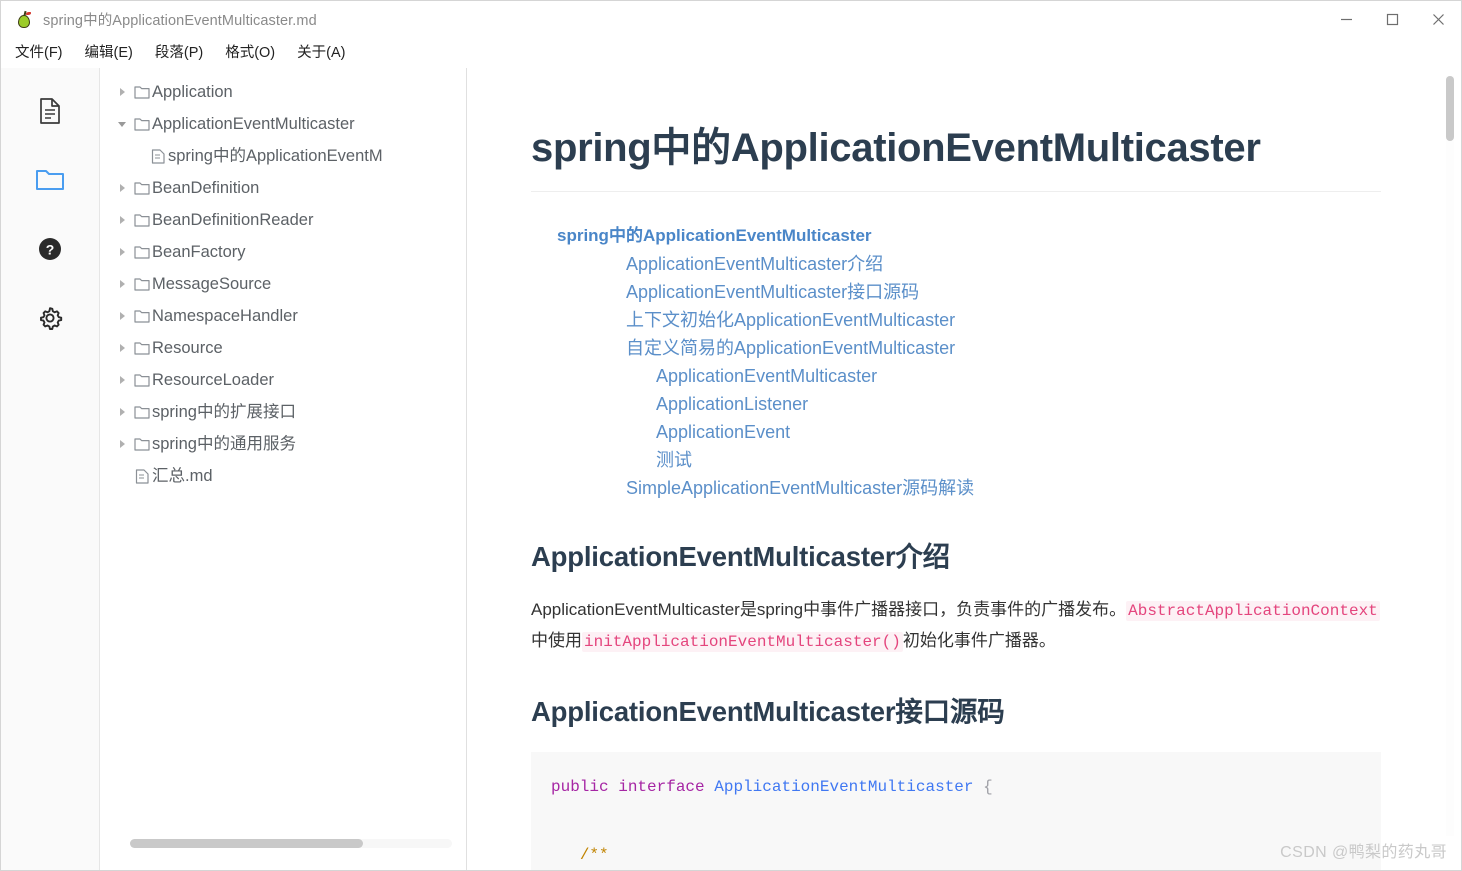 This screenshot has width=1462, height=871. Describe the element at coordinates (1003, 320) in the screenshot. I see `toc-link: 上下文初始化ApplicationEventMulticaster` at that location.